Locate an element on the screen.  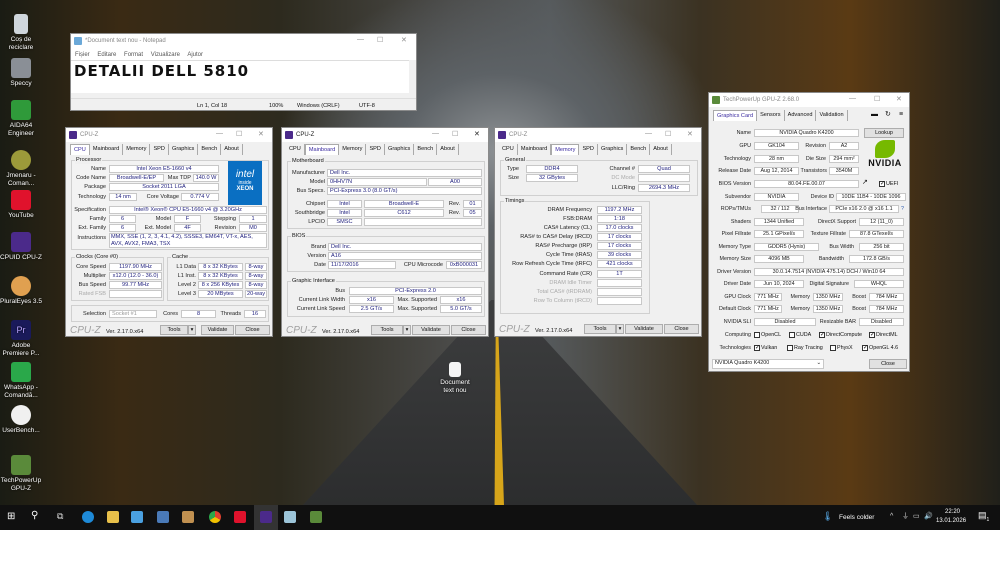
tab-advanced: Advanced is located at coordinates (801, 115).